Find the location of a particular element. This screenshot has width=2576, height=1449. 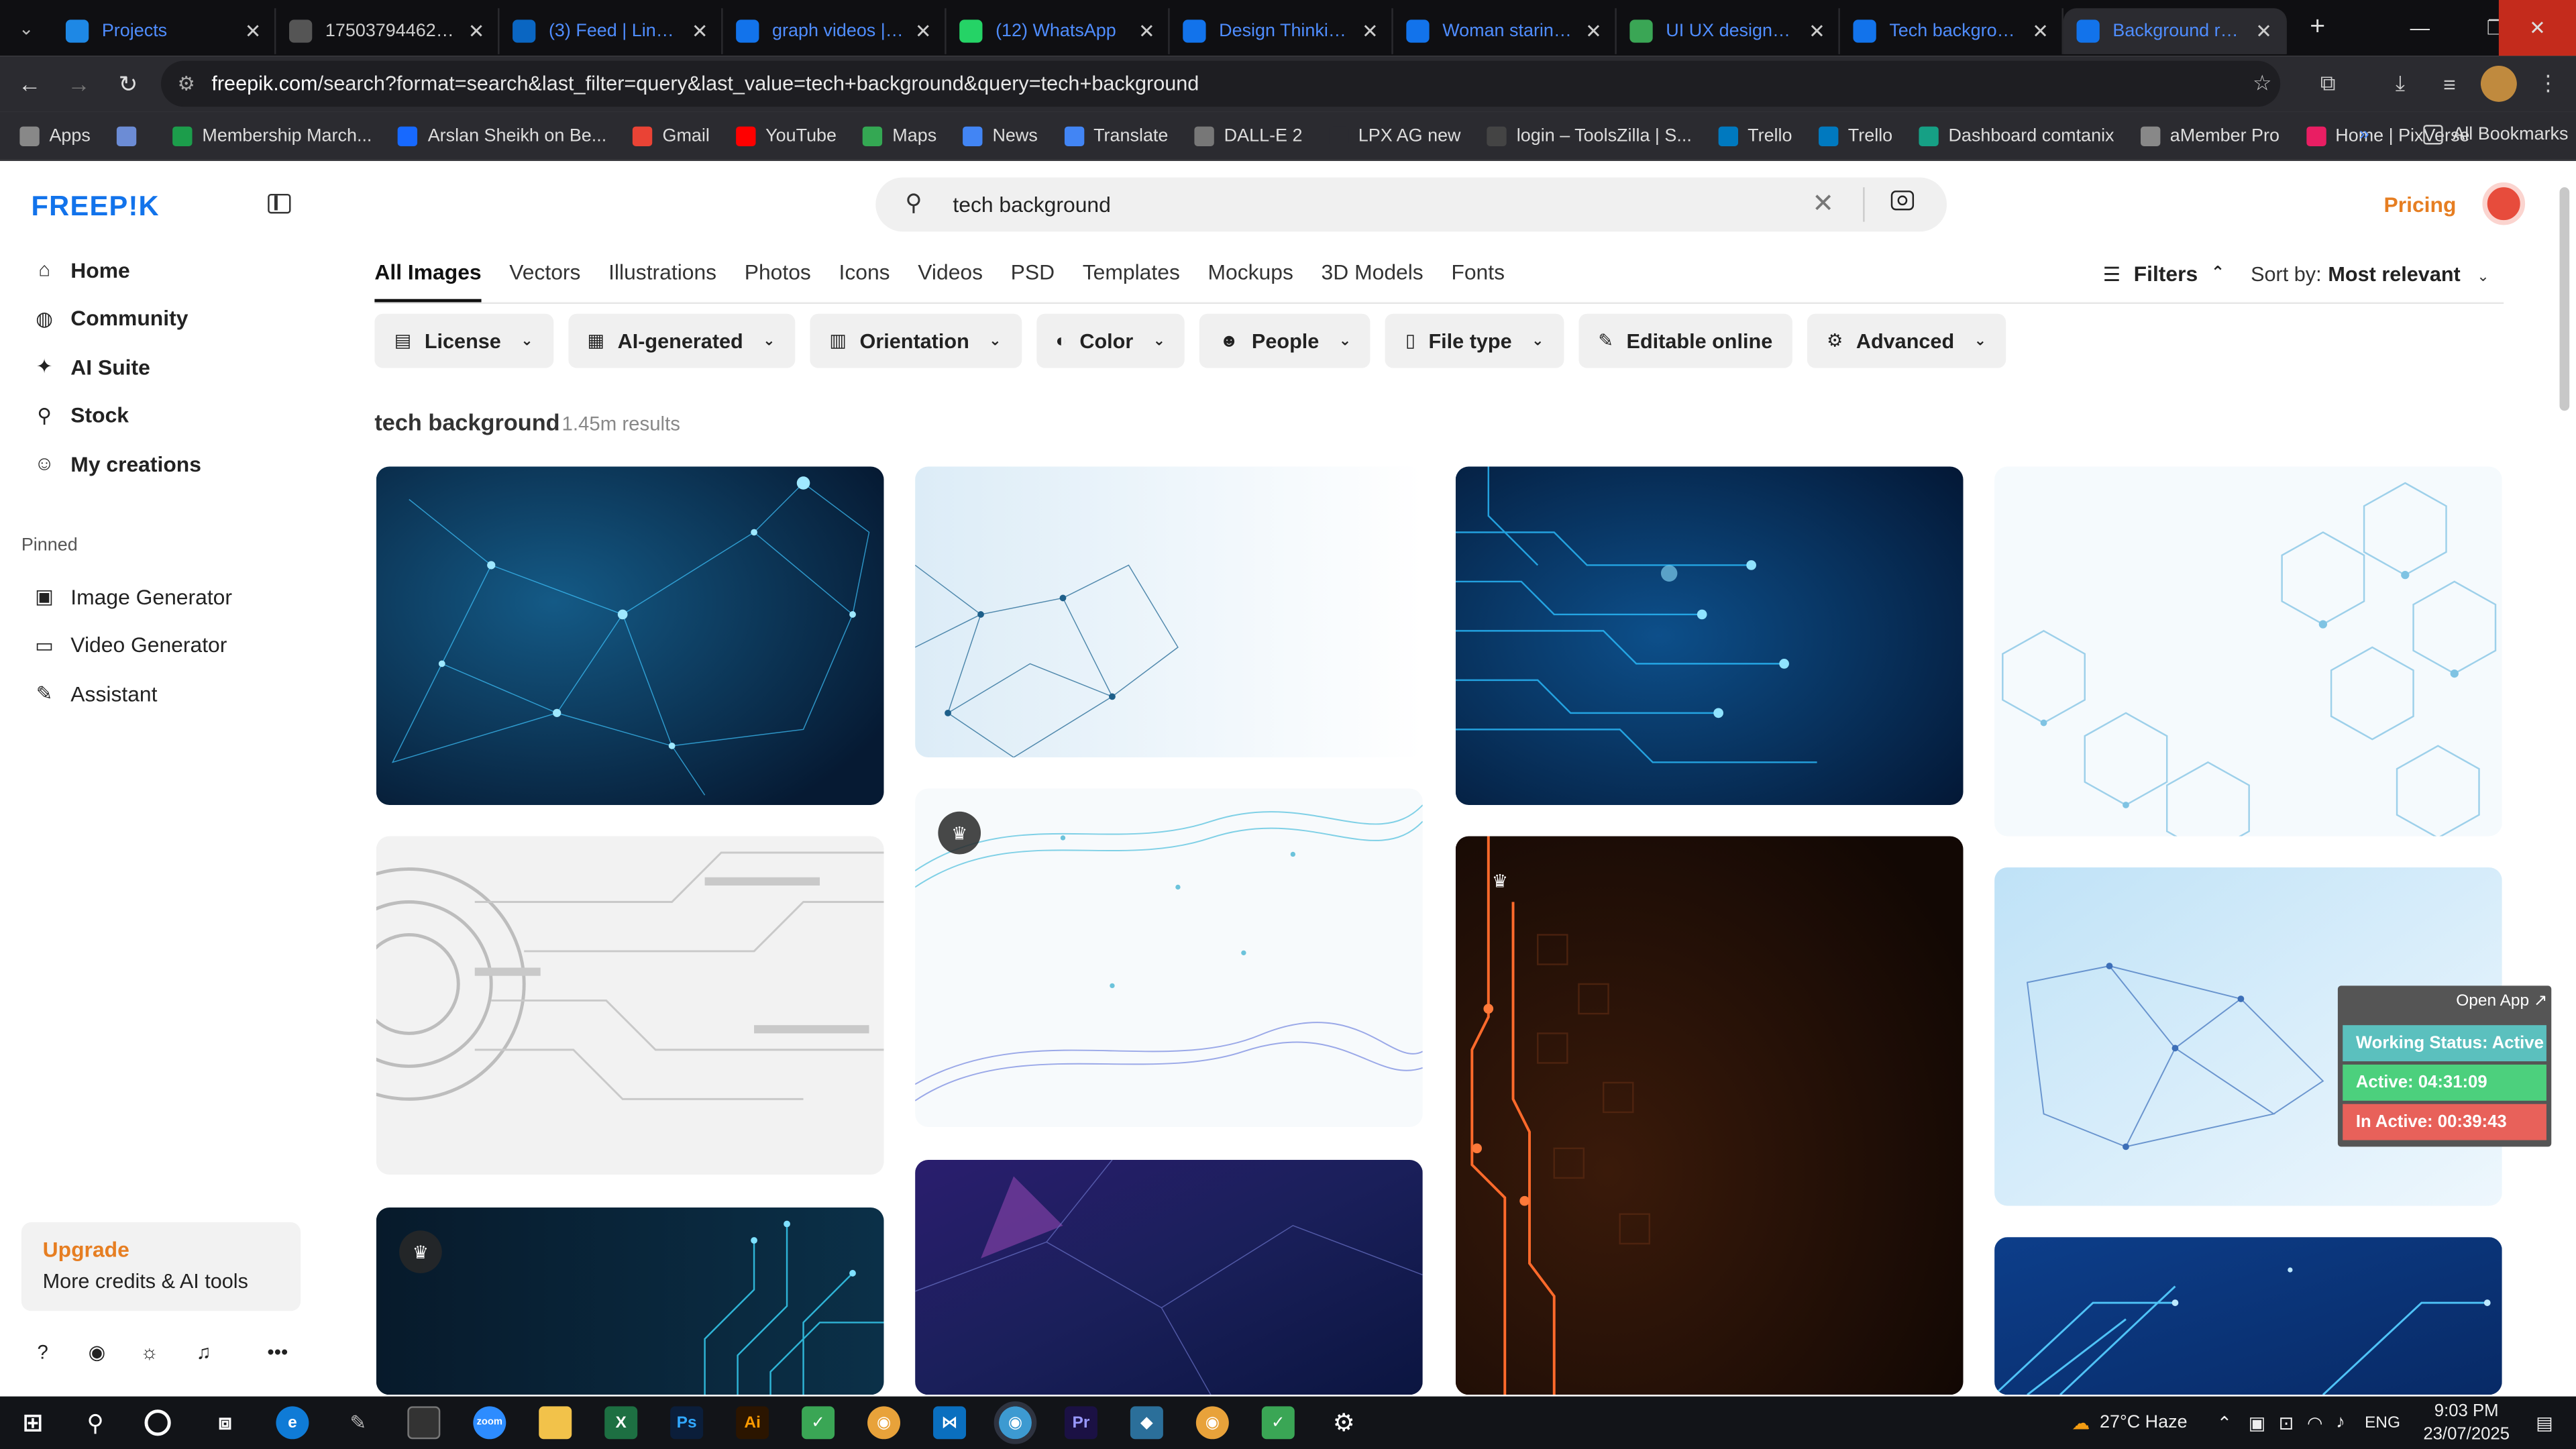

pen-tool-icon: ✎ is located at coordinates (357, 1422).